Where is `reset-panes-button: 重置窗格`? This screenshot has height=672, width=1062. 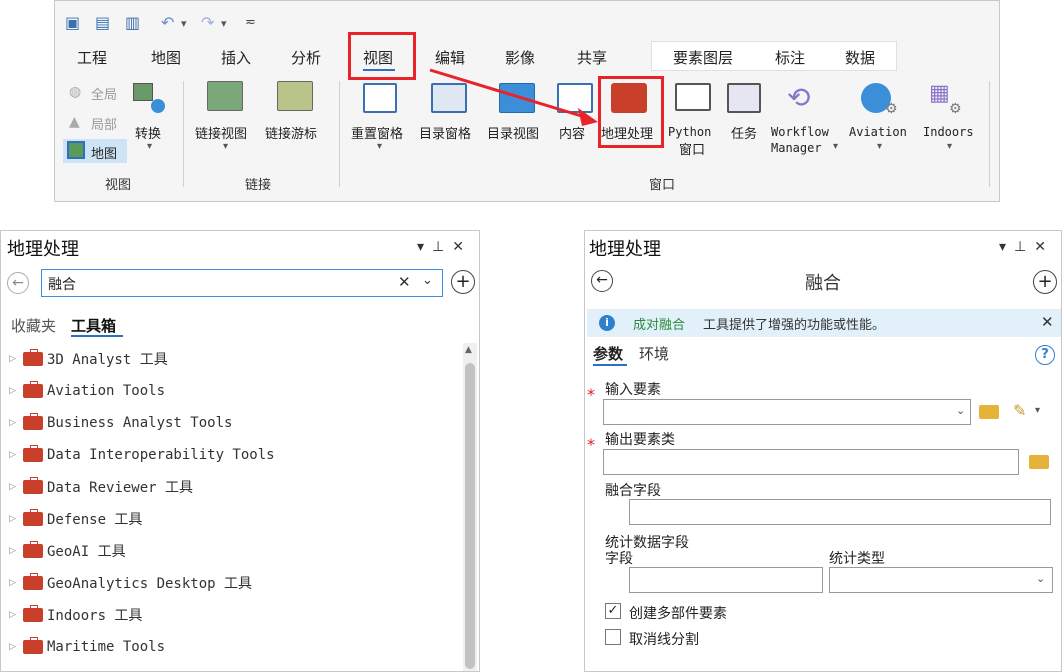
reset-panes-button: 重置窗格 is located at coordinates (377, 132).